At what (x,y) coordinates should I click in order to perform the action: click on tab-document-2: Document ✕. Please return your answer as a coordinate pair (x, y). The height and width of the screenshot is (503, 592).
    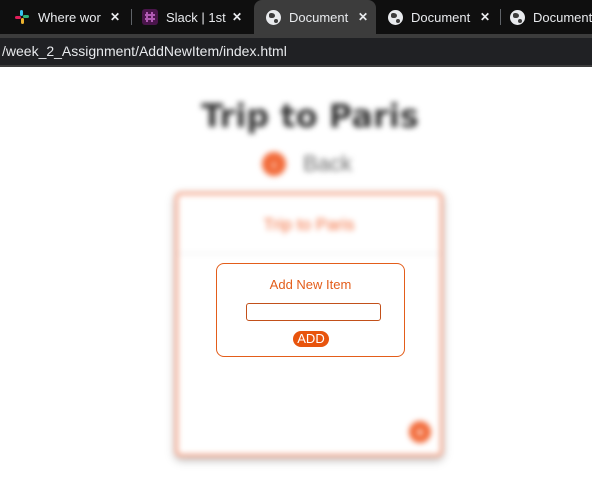
    Looking at the image, I should click on (443, 17).